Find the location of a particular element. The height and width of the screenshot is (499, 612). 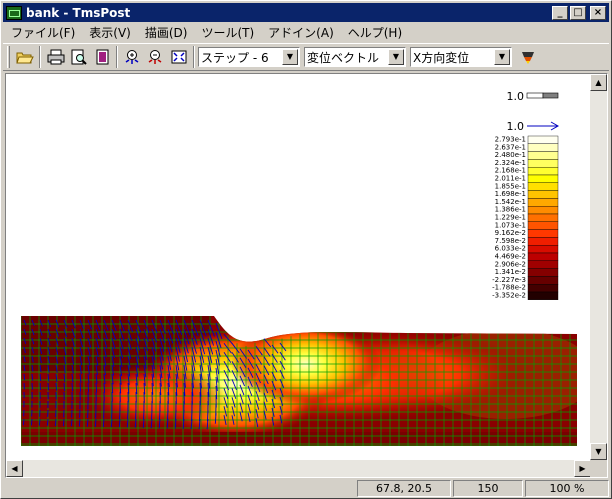

print-icon is located at coordinates (55, 57).